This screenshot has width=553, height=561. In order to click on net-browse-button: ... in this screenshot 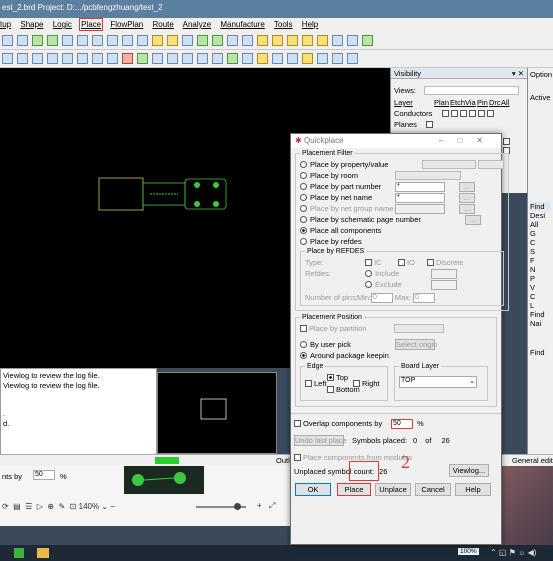, I will do `click(467, 197)`.